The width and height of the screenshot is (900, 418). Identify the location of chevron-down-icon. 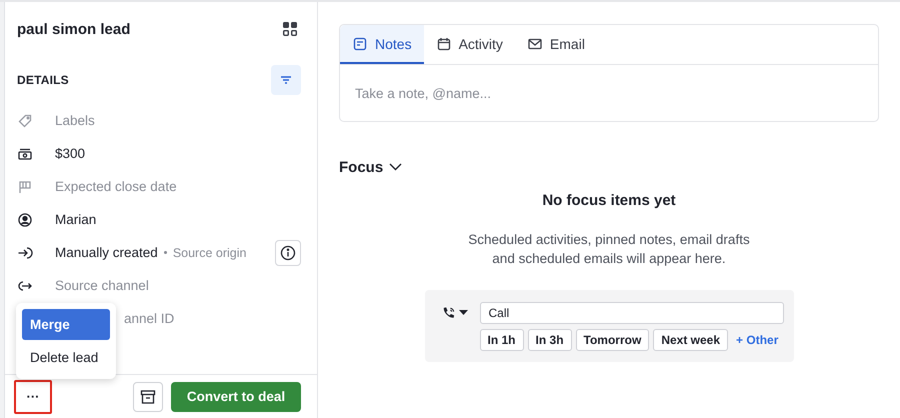
(395, 167).